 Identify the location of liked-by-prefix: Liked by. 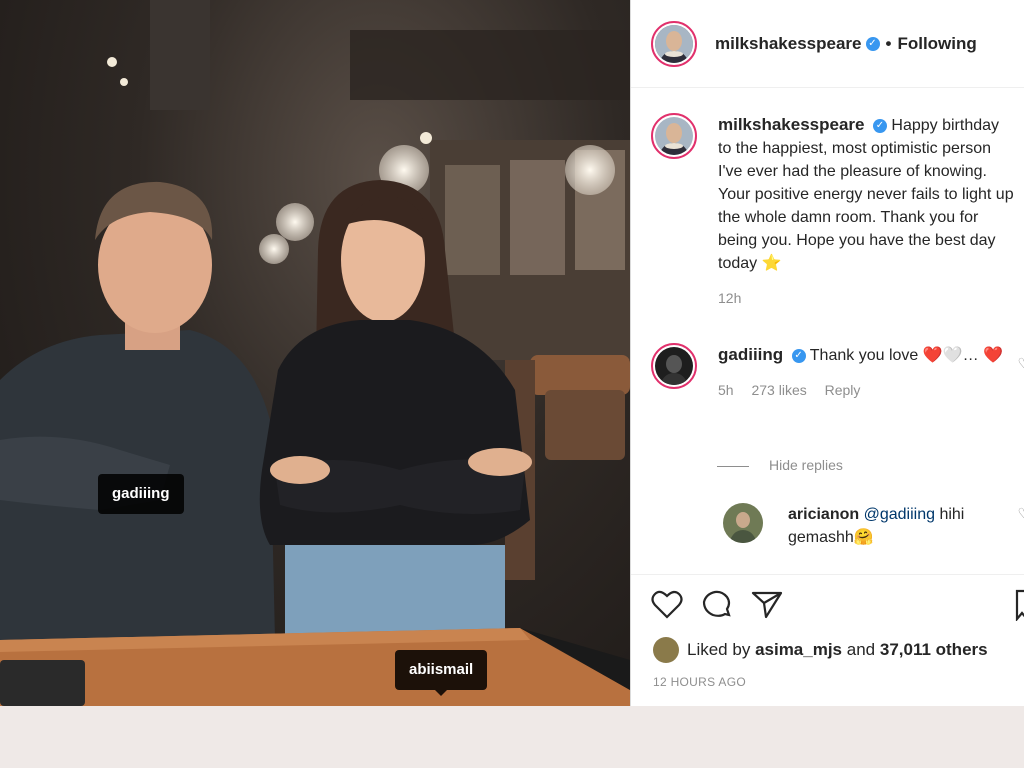
(719, 649).